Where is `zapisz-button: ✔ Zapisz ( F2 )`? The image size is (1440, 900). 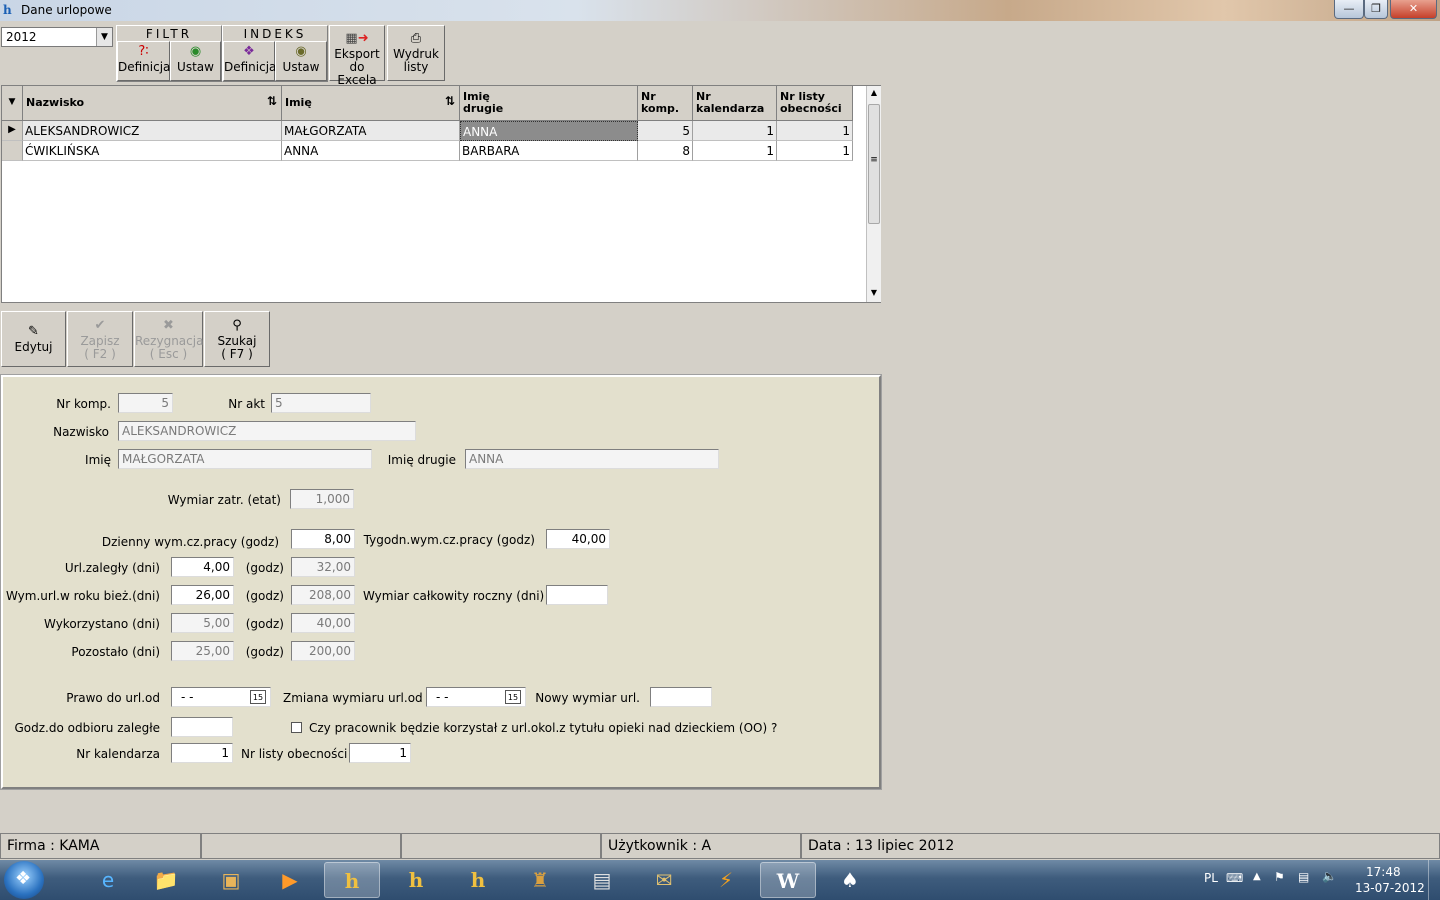 zapisz-button: ✔ Zapisz ( F2 ) is located at coordinates (100, 339).